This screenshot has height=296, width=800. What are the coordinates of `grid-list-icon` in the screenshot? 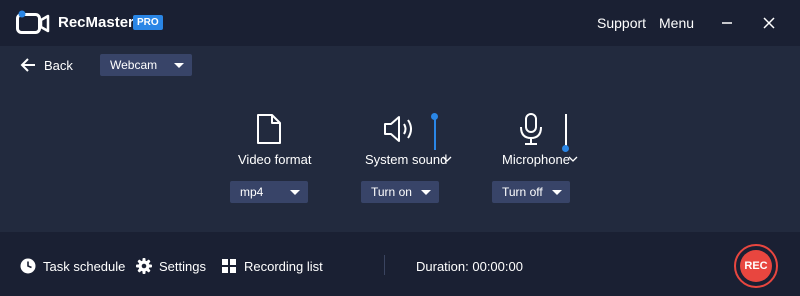 It's located at (229, 266).